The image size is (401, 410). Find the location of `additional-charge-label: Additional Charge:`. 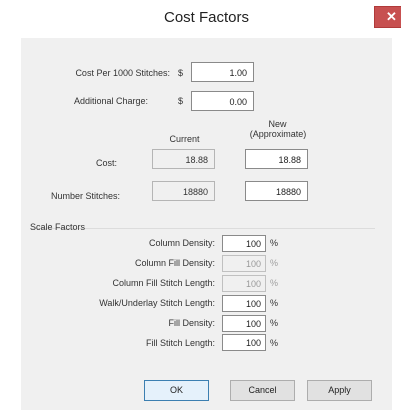

additional-charge-label: Additional Charge: is located at coordinates (110, 101).